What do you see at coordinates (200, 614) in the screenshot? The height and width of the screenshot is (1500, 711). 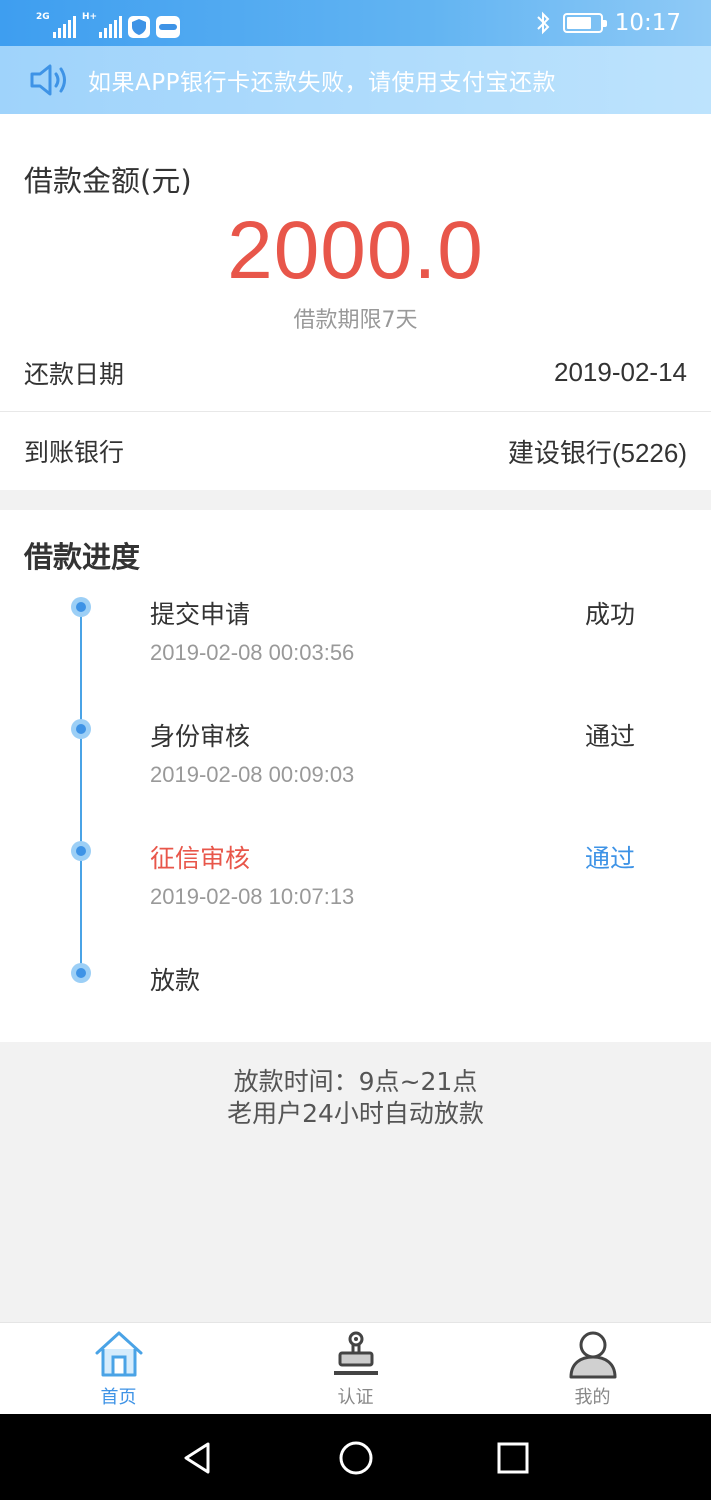 I see `step-name: 提交申请` at bounding box center [200, 614].